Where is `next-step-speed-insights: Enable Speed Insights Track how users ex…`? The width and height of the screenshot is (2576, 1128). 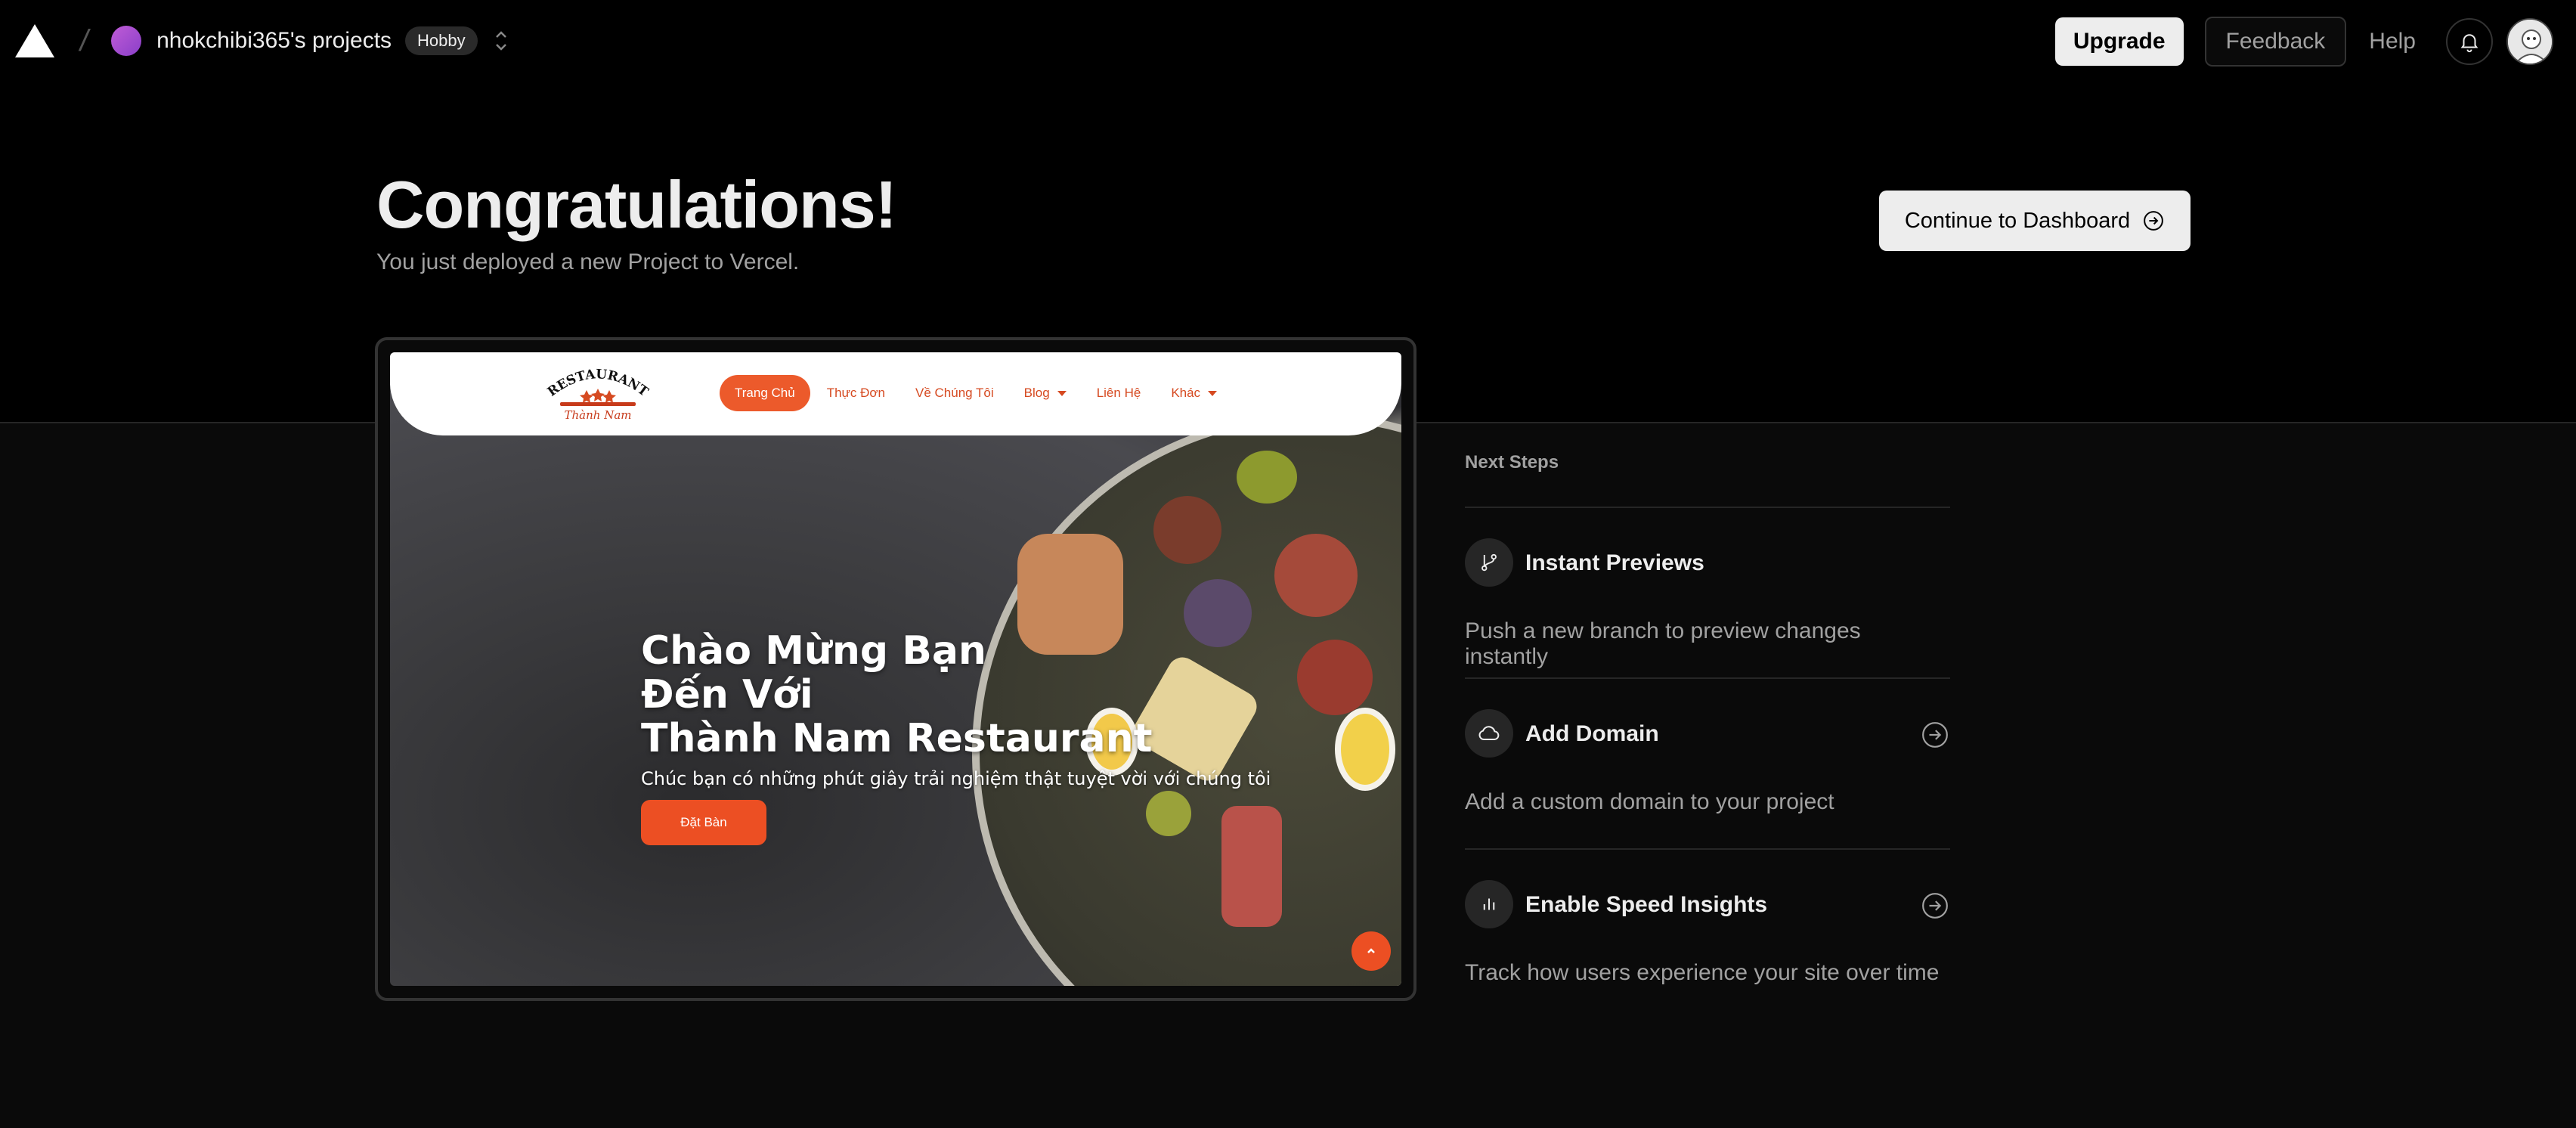 next-step-speed-insights: Enable Speed Insights Track how users ex… is located at coordinates (1707, 936).